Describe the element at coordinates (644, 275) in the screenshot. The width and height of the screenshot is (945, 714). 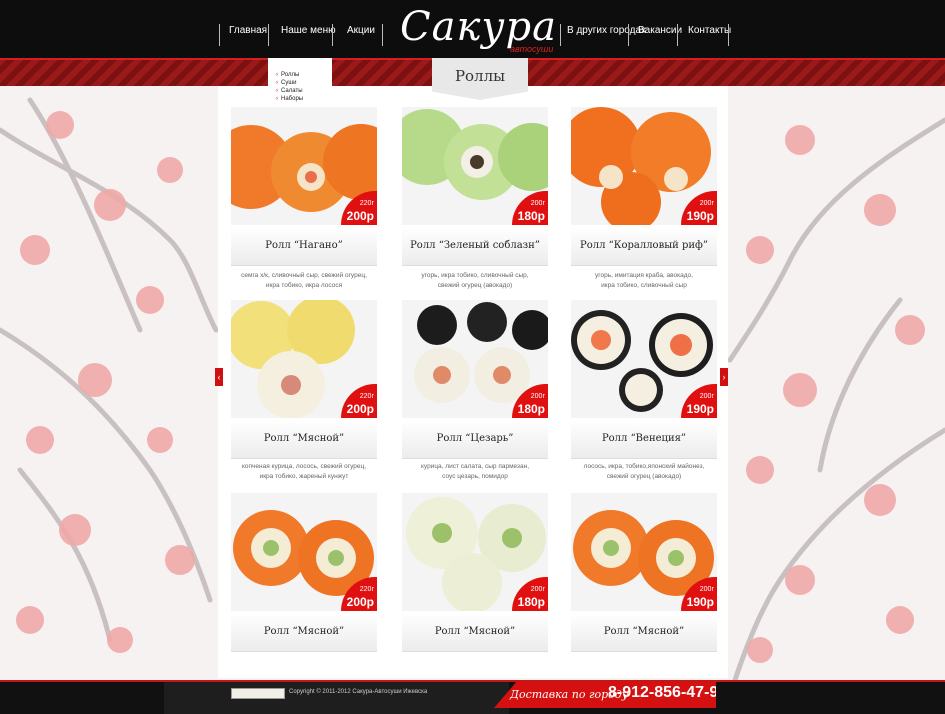
I see `product-description-line: угорь, имитация краба, авокадо,` at that location.